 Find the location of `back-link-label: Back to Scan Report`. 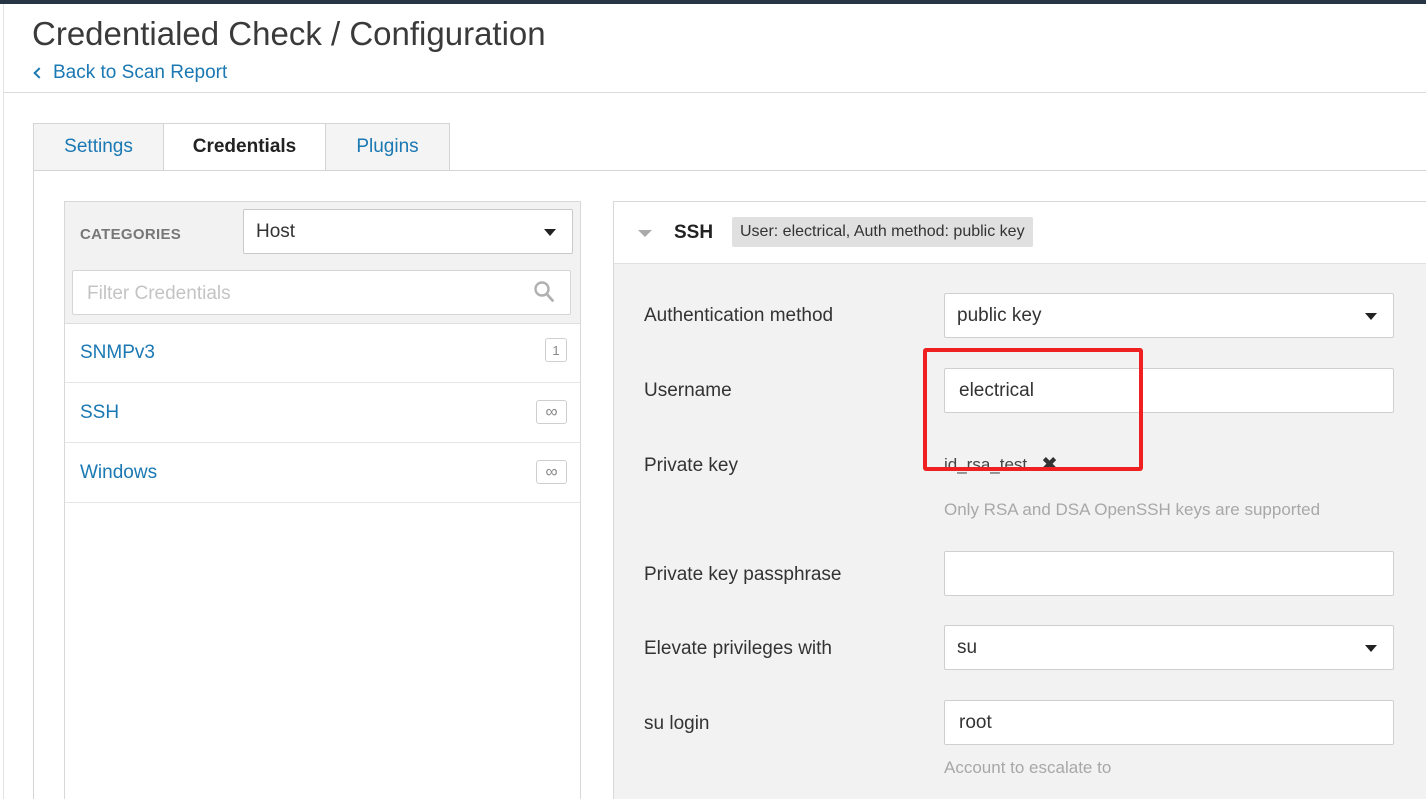

back-link-label: Back to Scan Report is located at coordinates (140, 72).